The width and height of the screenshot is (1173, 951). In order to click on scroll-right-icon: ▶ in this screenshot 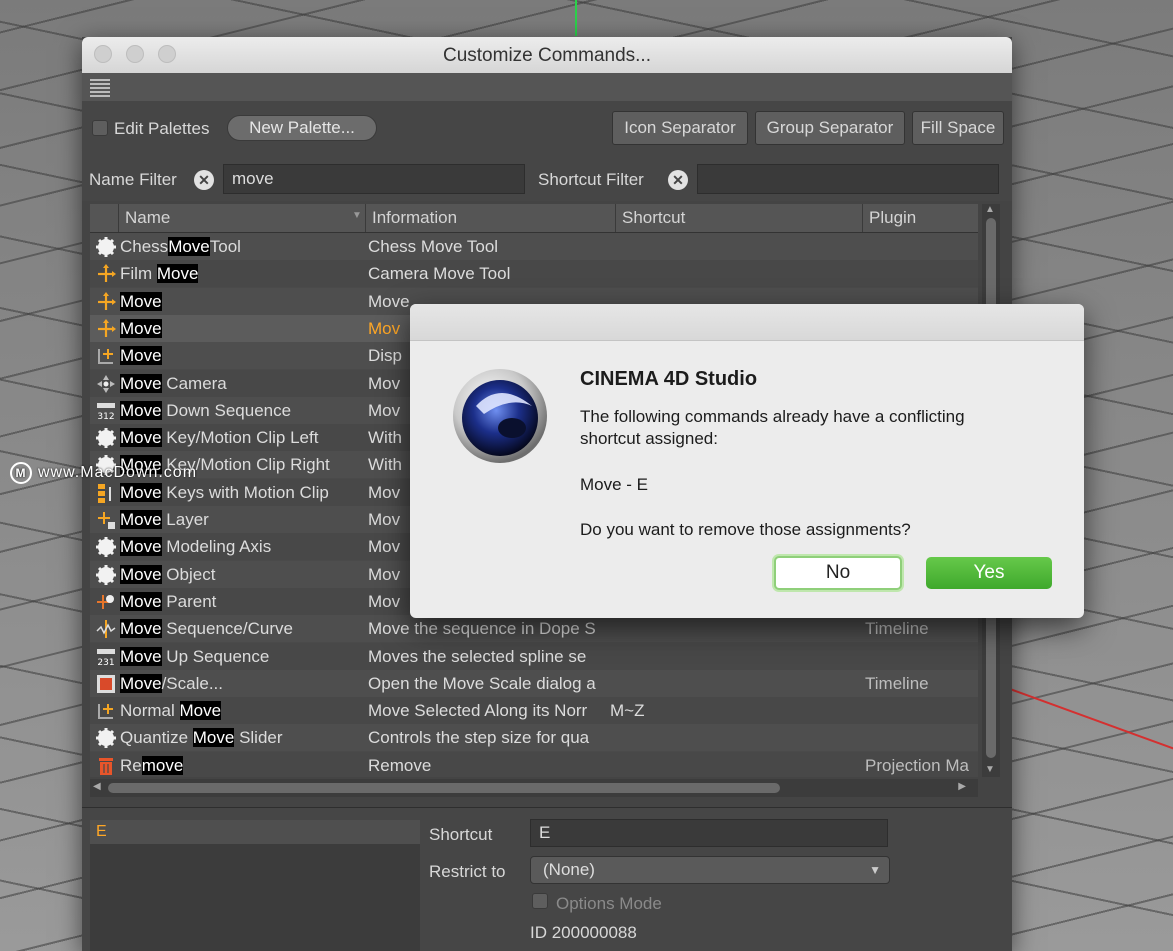, I will do `click(962, 786)`.